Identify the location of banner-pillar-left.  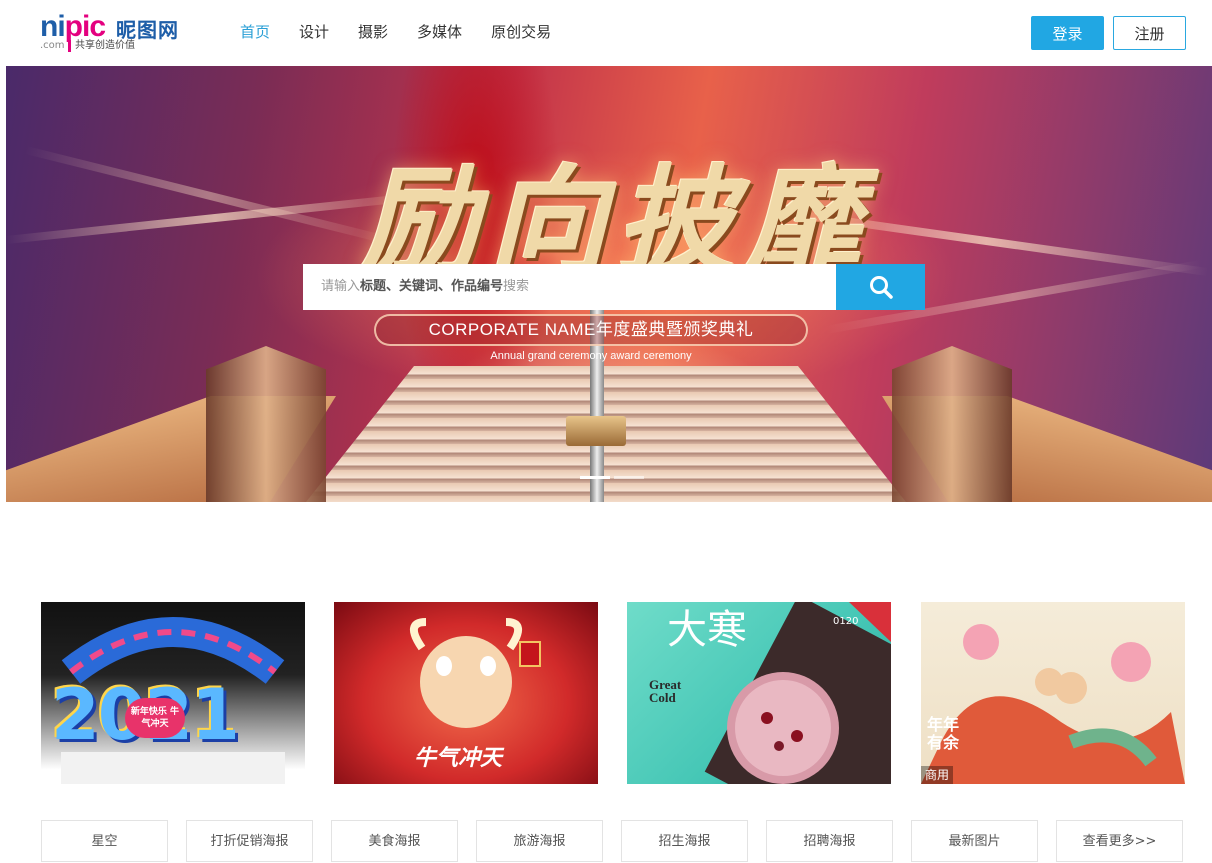
(266, 424).